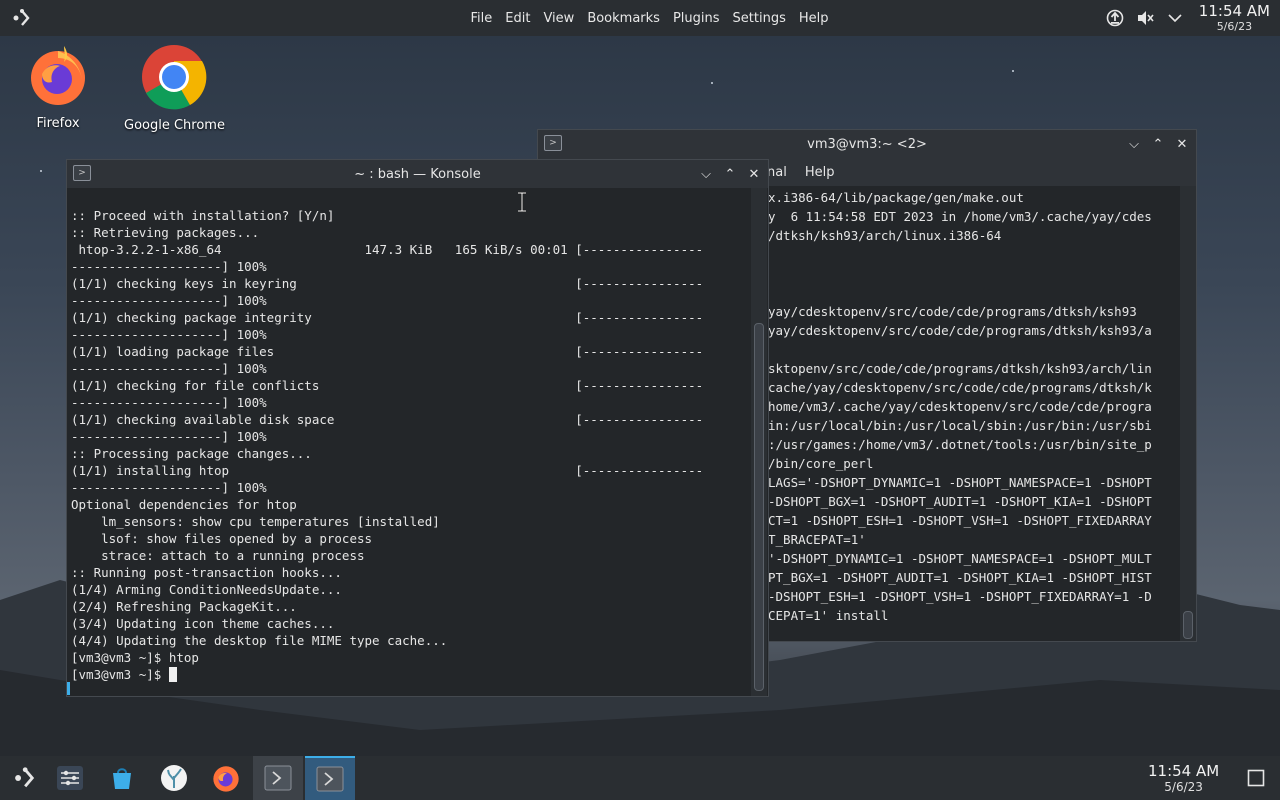  I want to click on terminal-line: CEPAT=1' install, so click(828, 615).